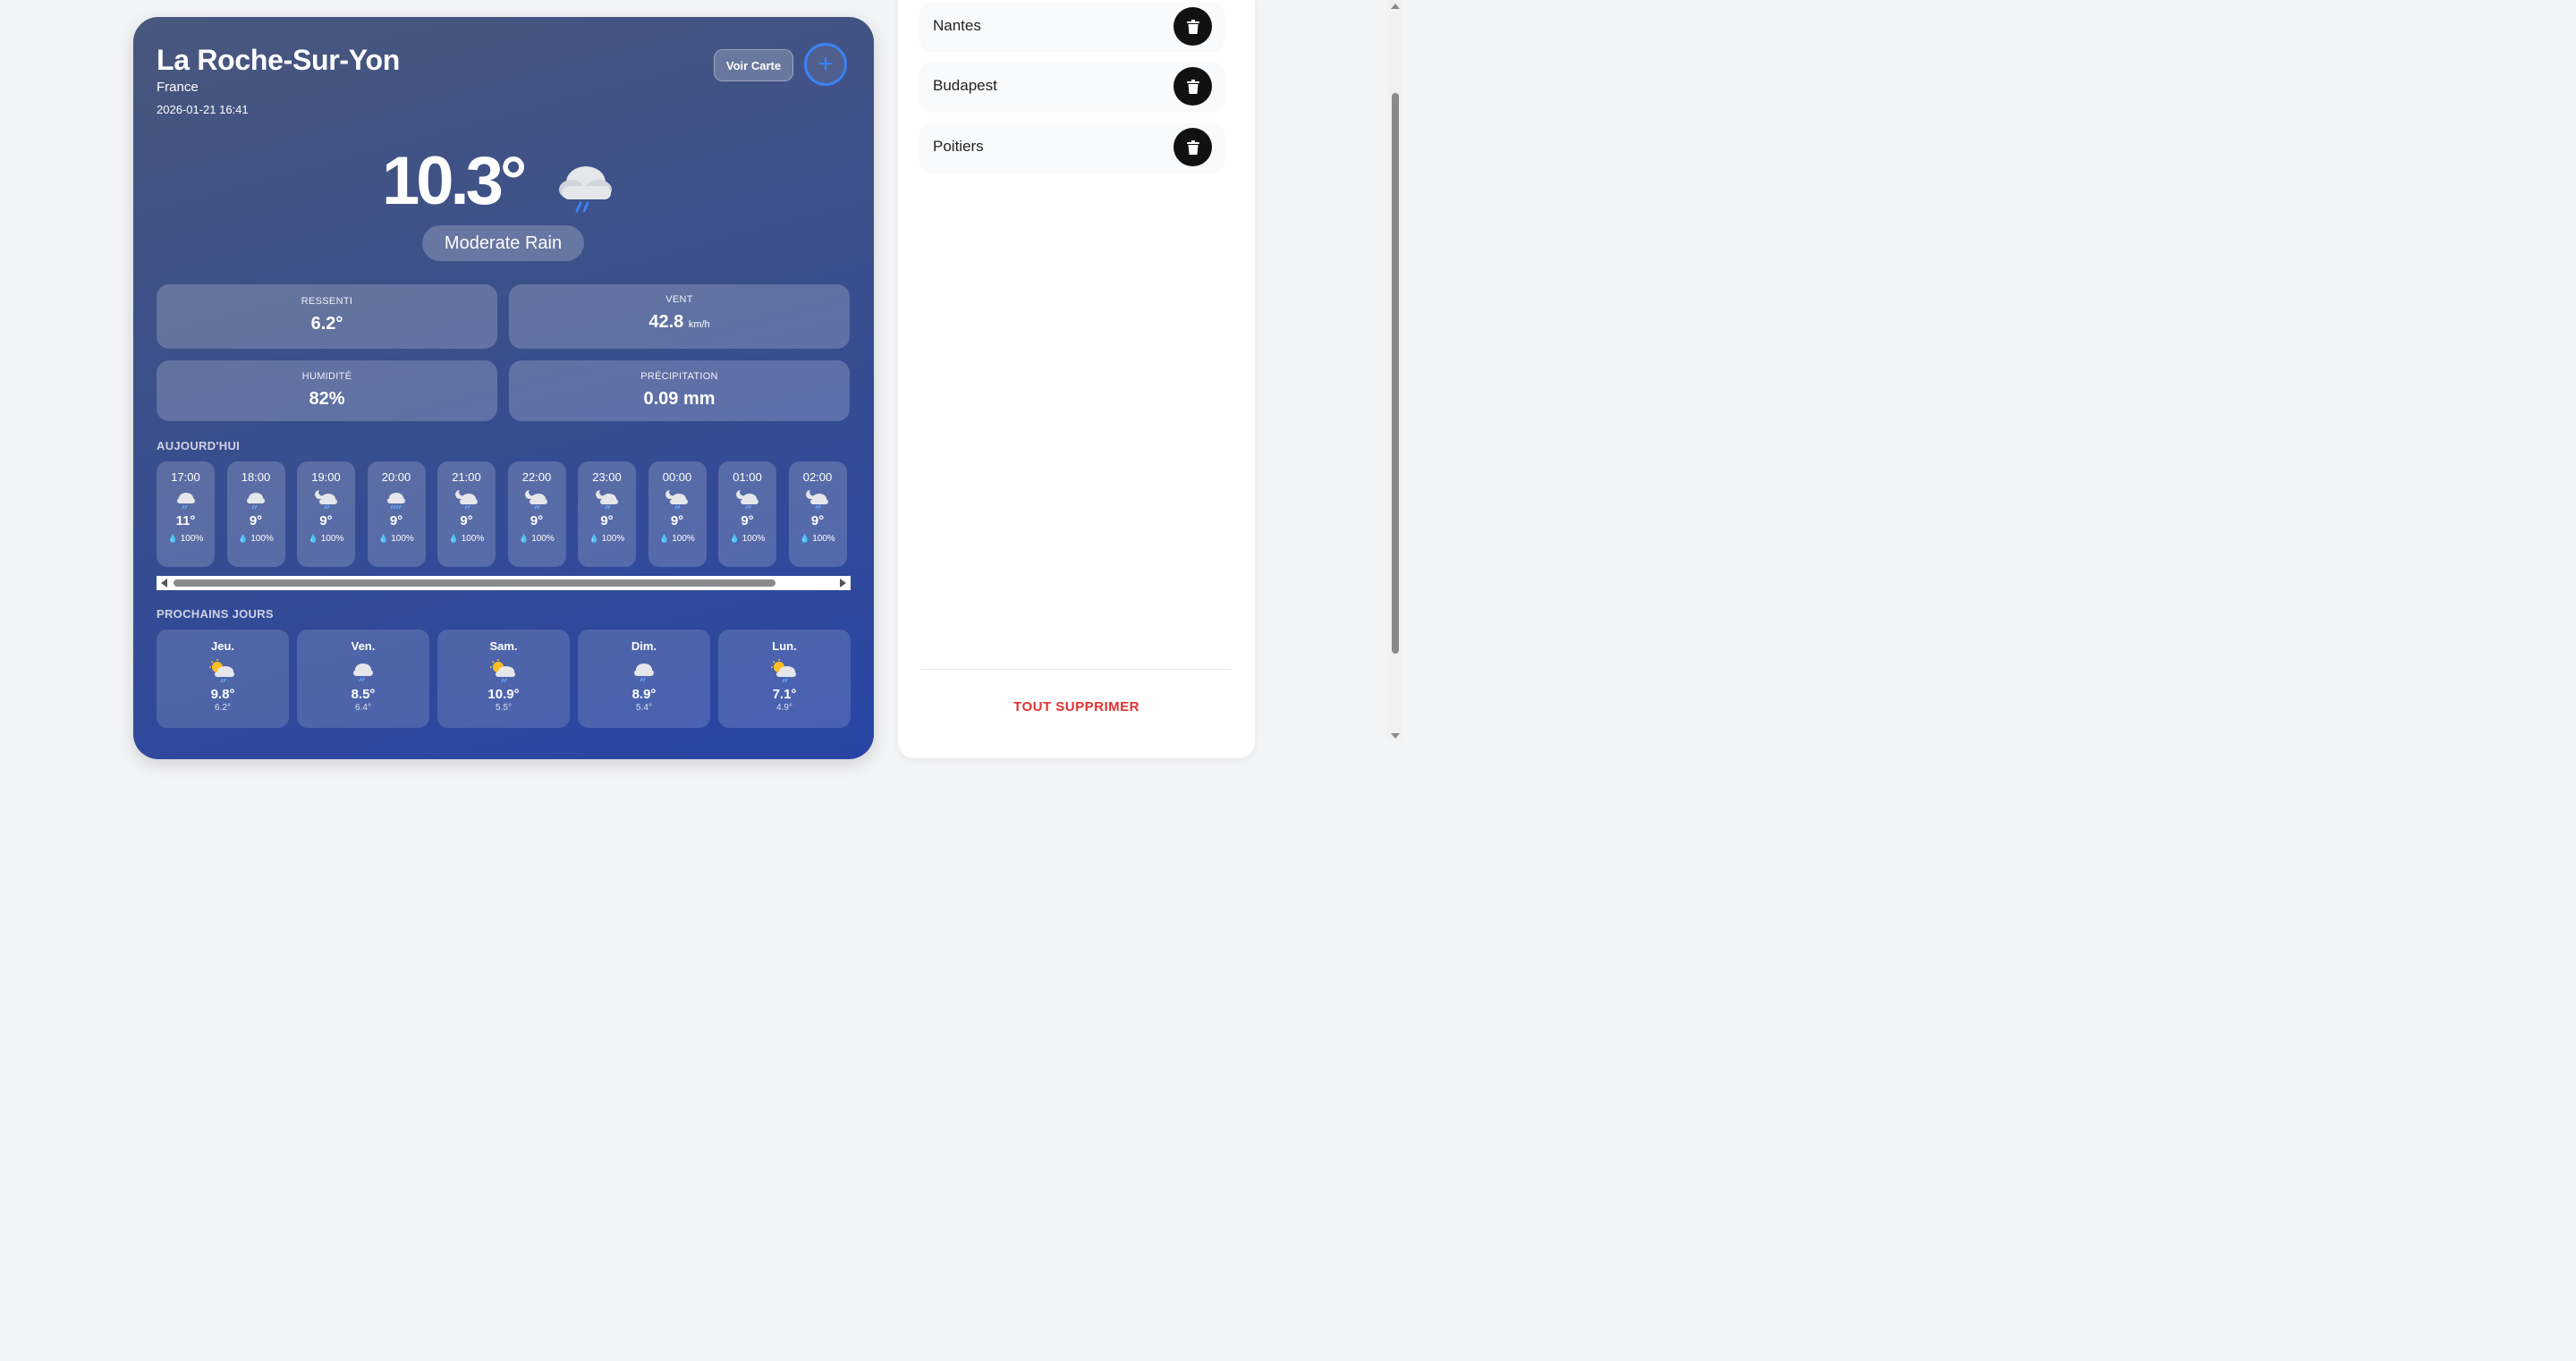 The image size is (2576, 1361). Describe the element at coordinates (1395, 373) in the screenshot. I see `page-scrollbar-thumb` at that location.